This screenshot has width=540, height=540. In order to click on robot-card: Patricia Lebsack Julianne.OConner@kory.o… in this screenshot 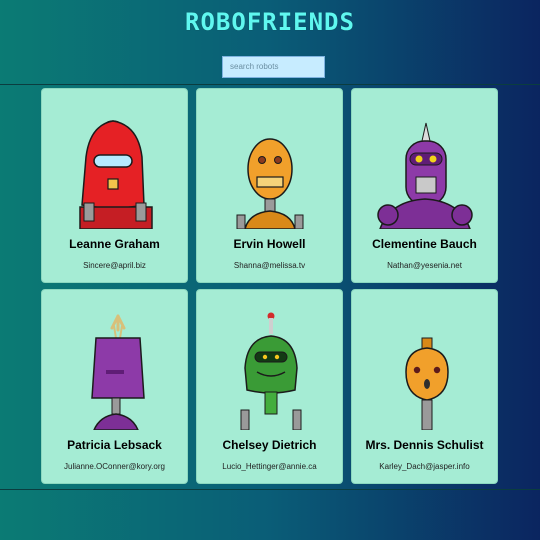, I will do `click(114, 386)`.